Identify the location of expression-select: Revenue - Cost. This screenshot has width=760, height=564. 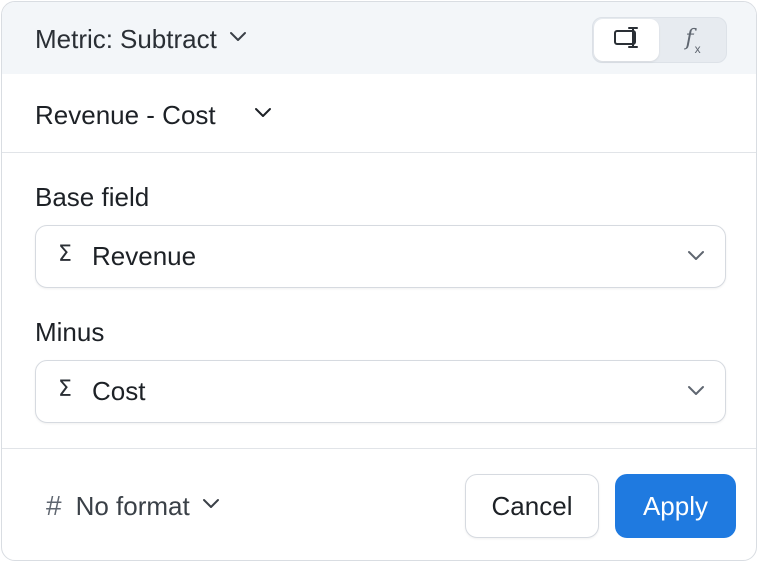
(153, 115).